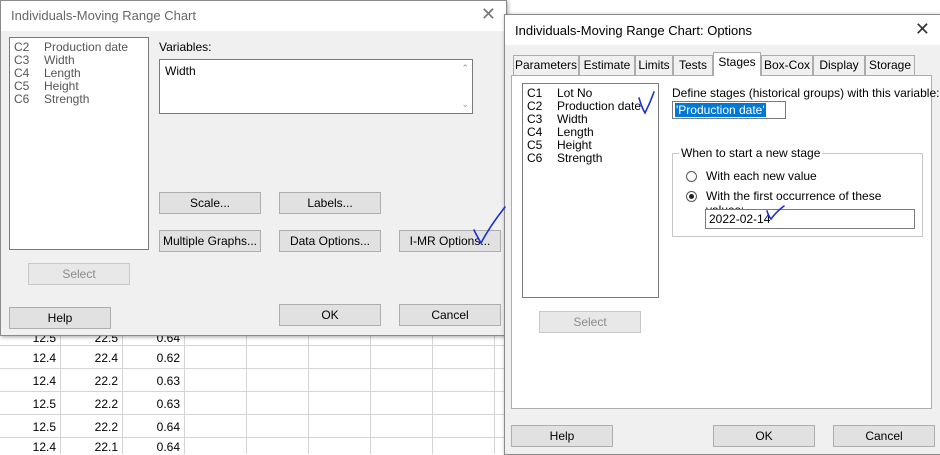 The image size is (940, 455). What do you see at coordinates (737, 64) in the screenshot?
I see `tab-stages: Stages` at bounding box center [737, 64].